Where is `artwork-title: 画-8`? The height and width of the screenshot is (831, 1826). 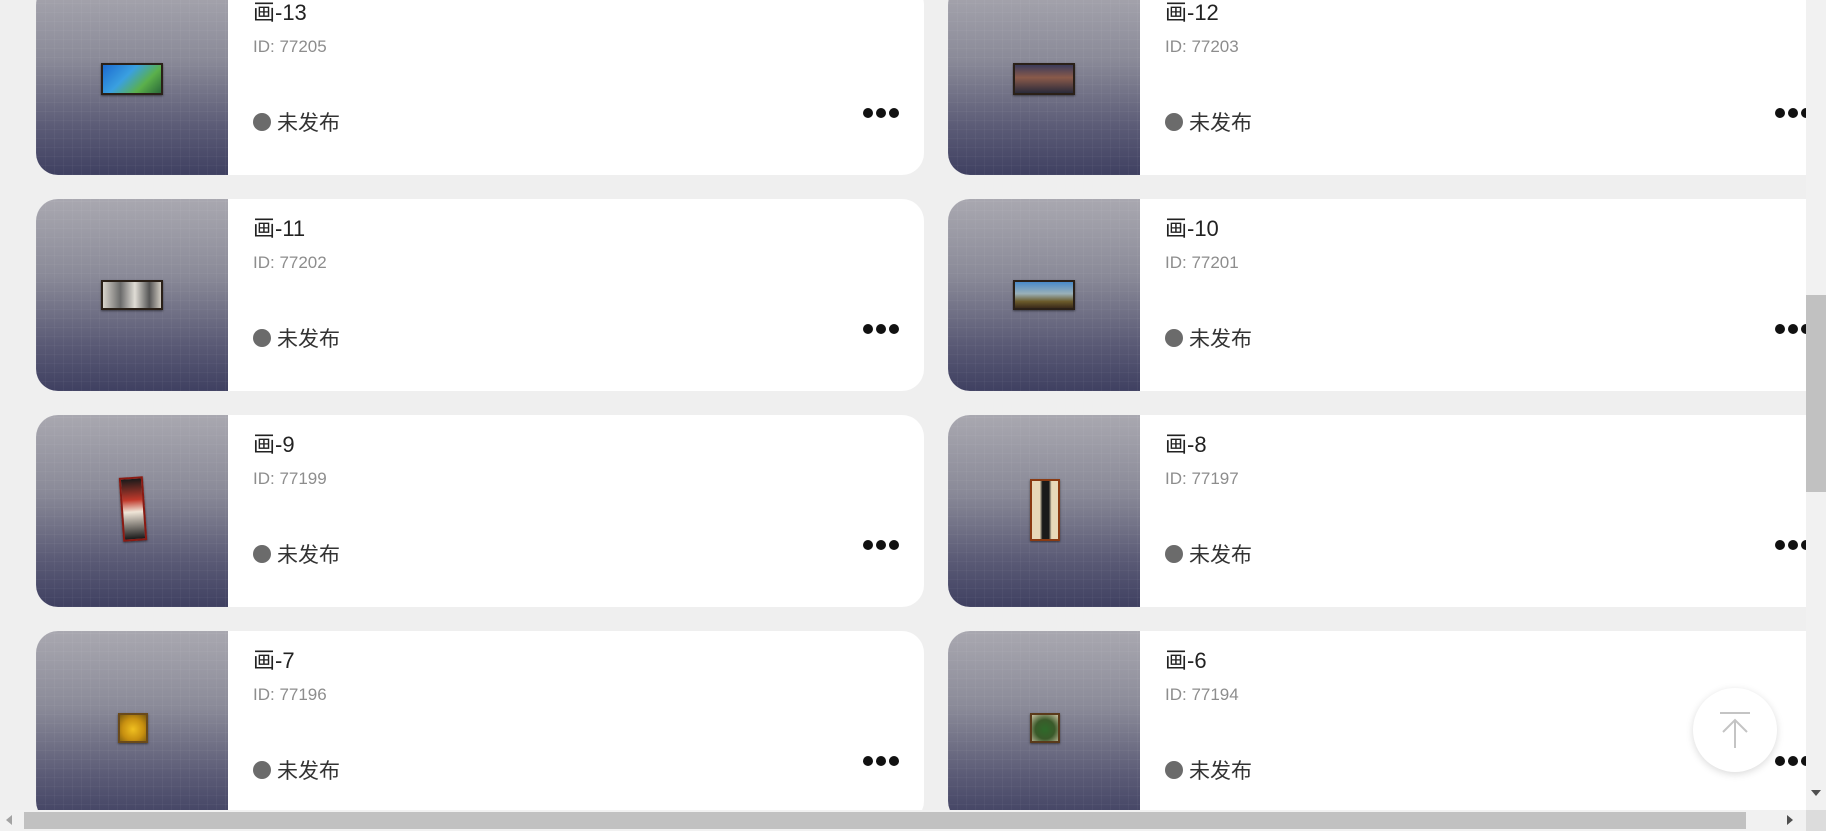
artwork-title: 画-8 is located at coordinates (1186, 444).